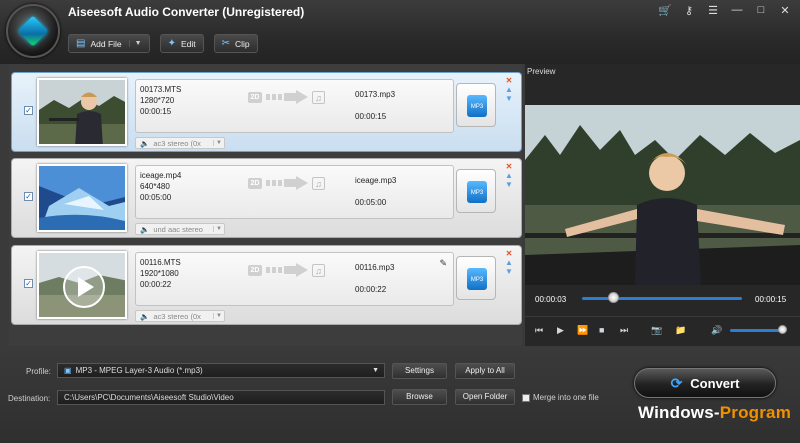  I want to click on app-title: Aiseesoft Audio Converter (Unregistered), so click(186, 12).